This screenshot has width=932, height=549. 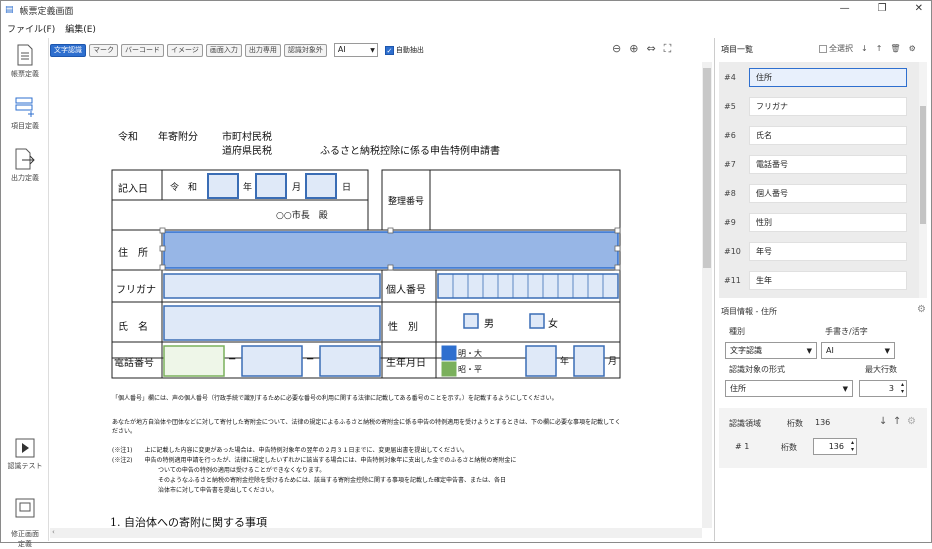 I want to click on zoom-in-icon: ⊕, so click(x=633, y=49).